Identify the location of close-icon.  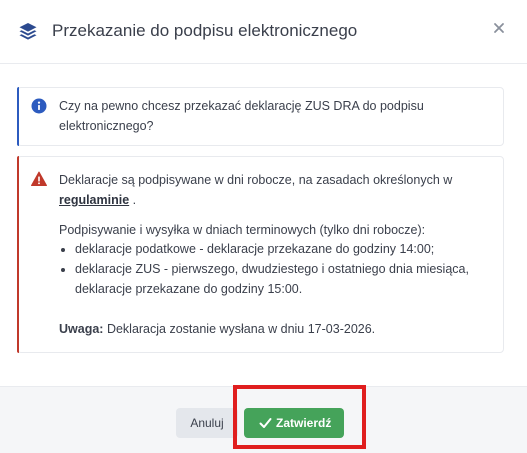
(499, 28).